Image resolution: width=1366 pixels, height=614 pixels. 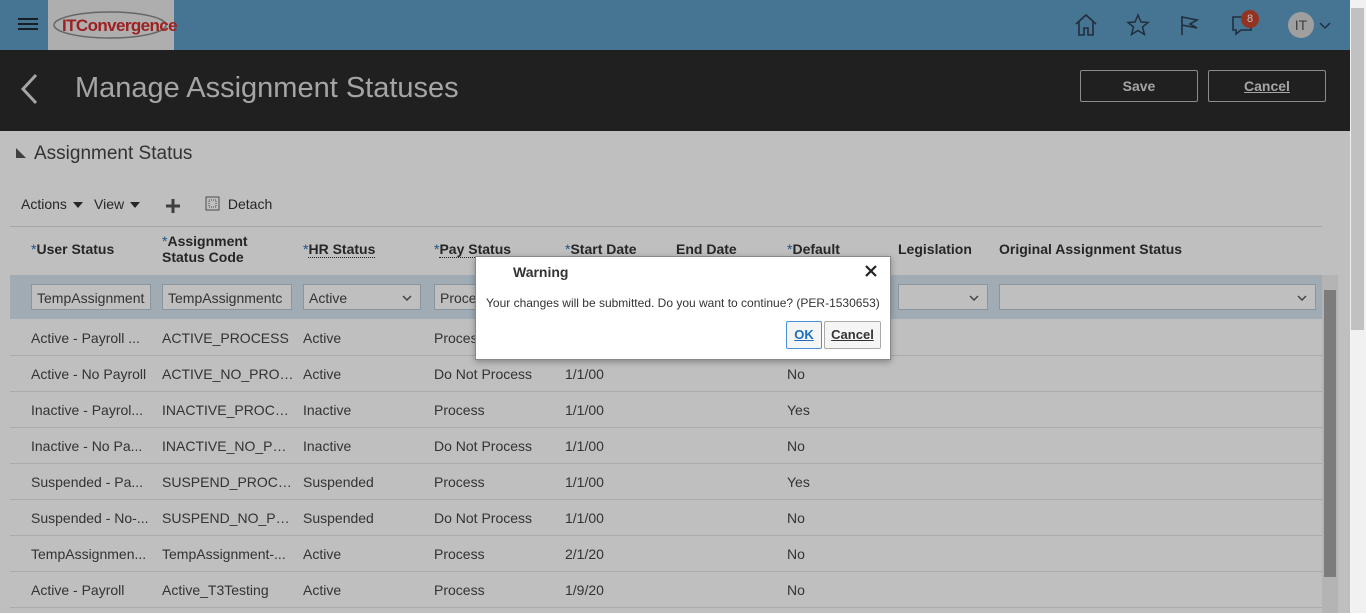 What do you see at coordinates (852, 335) in the screenshot?
I see `dialog-cancel-button: Cancel` at bounding box center [852, 335].